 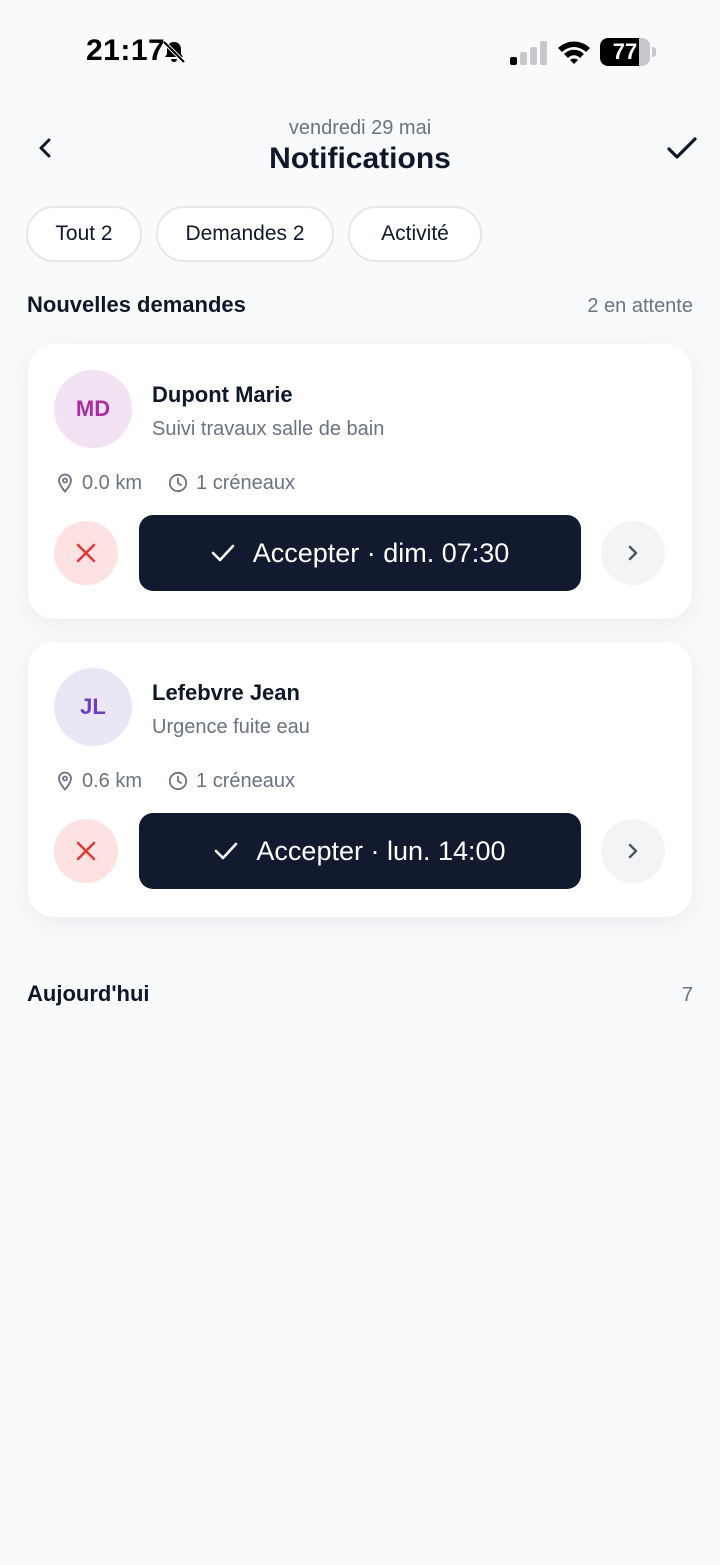 I want to click on mark-all-read-button, so click(x=682, y=148).